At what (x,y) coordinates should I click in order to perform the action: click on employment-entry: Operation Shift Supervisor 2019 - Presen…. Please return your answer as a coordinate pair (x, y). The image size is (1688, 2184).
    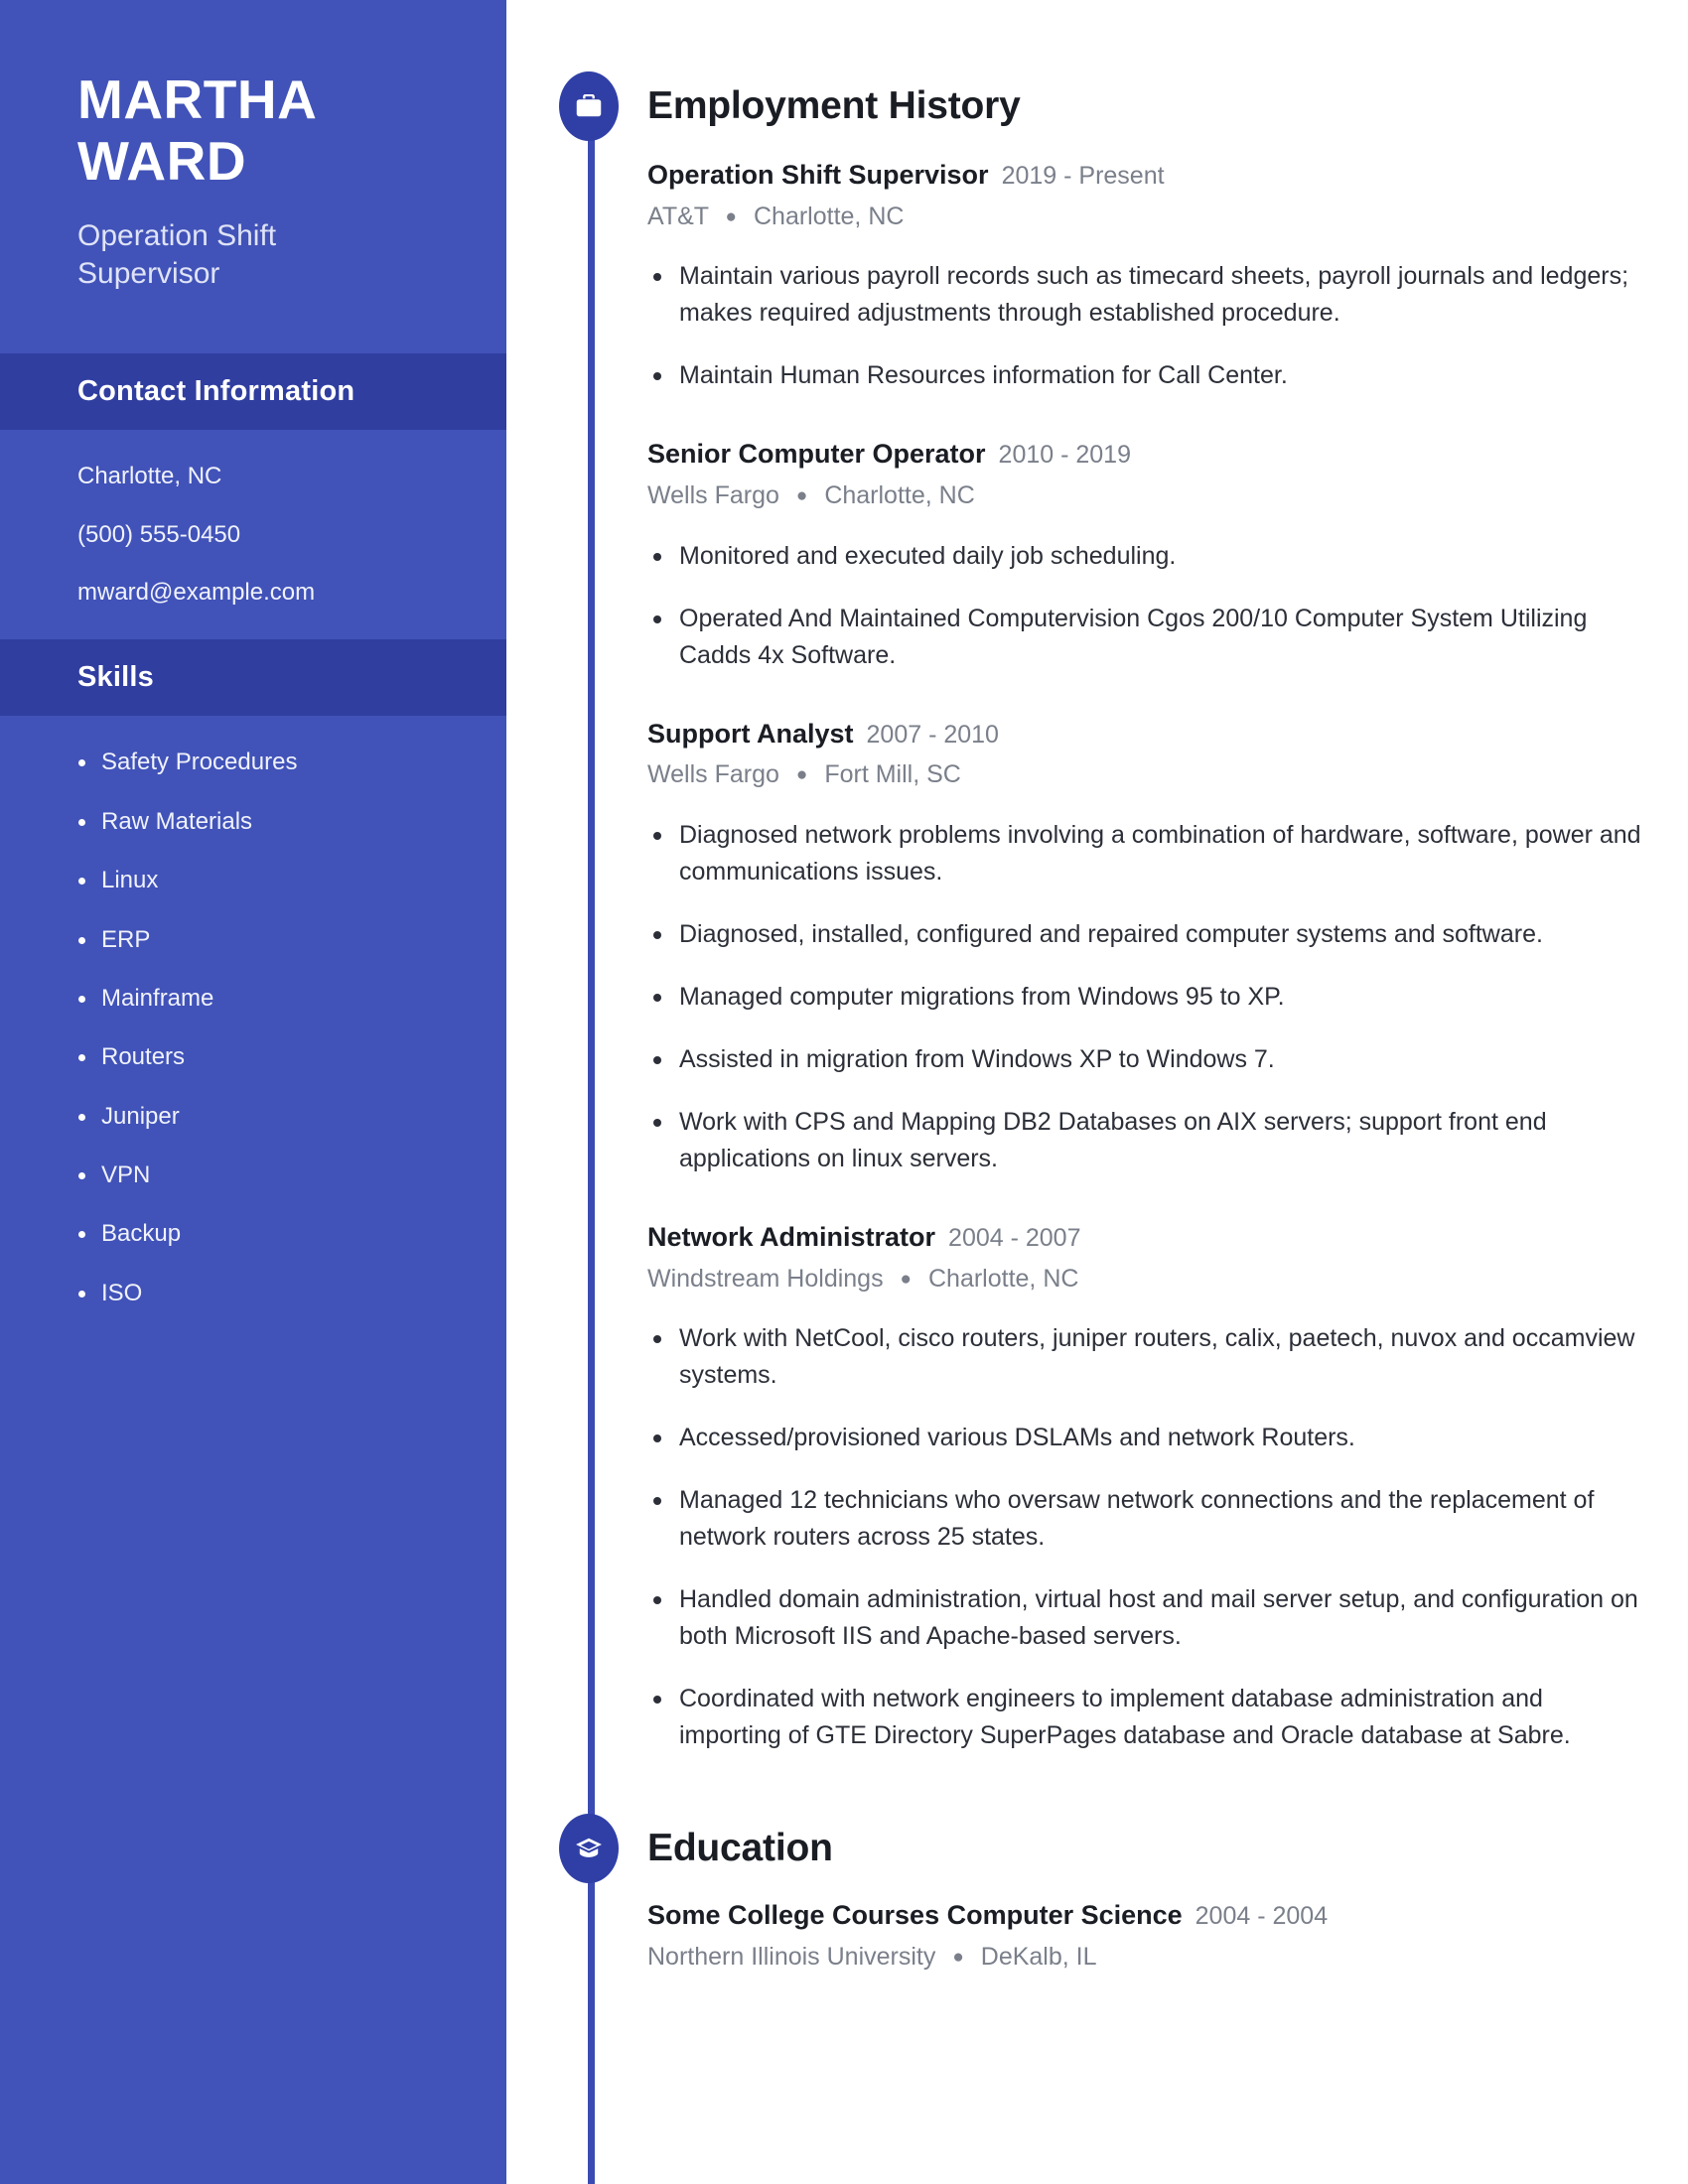
    Looking at the image, I should click on (1146, 276).